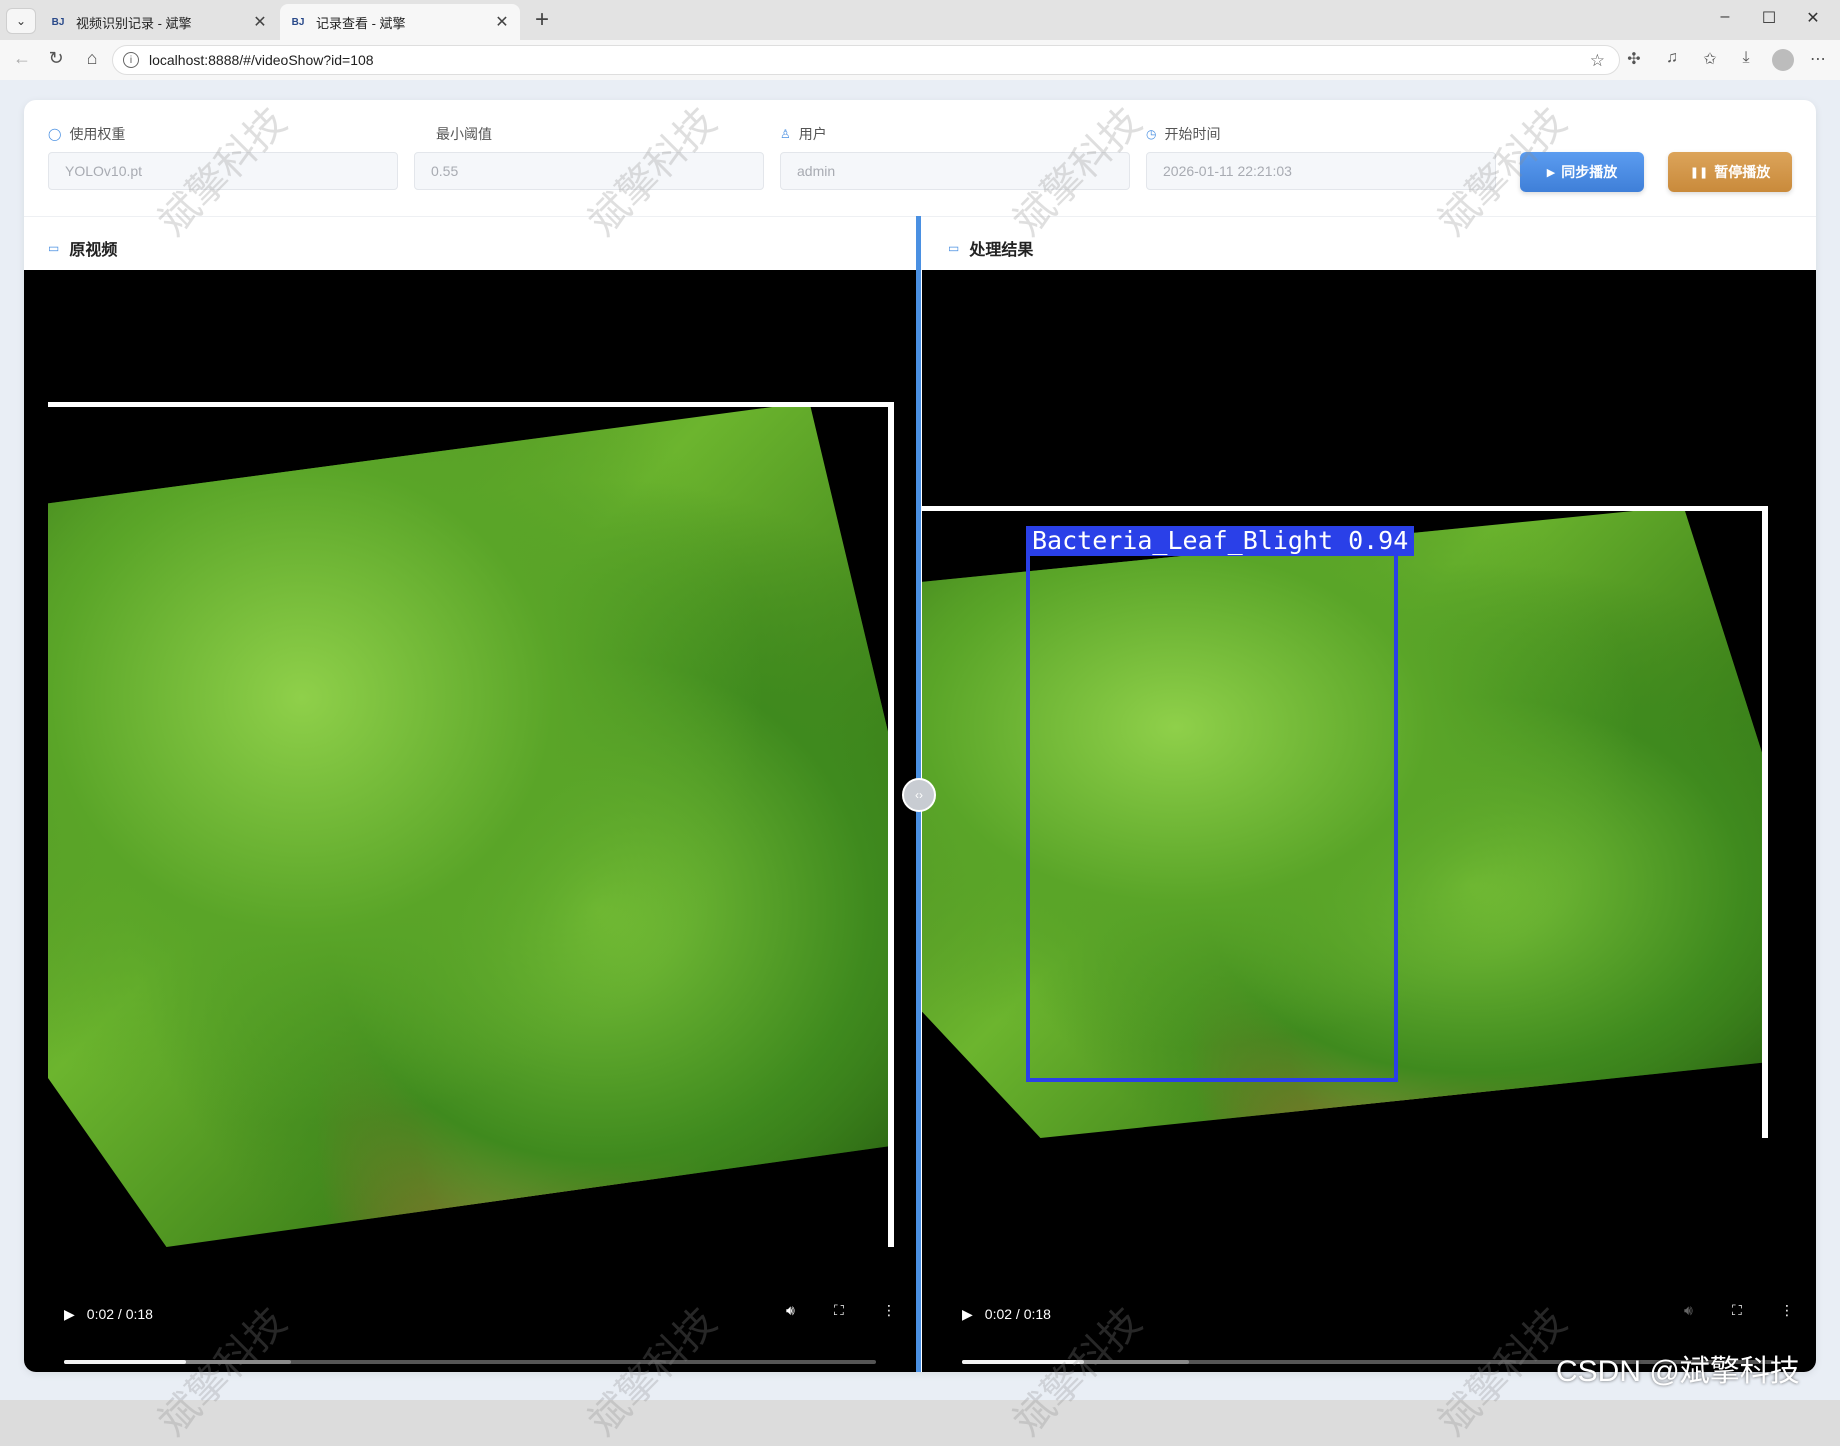 This screenshot has width=1840, height=1446. Describe the element at coordinates (92, 58) in the screenshot. I see `home-icon: ⌂` at that location.